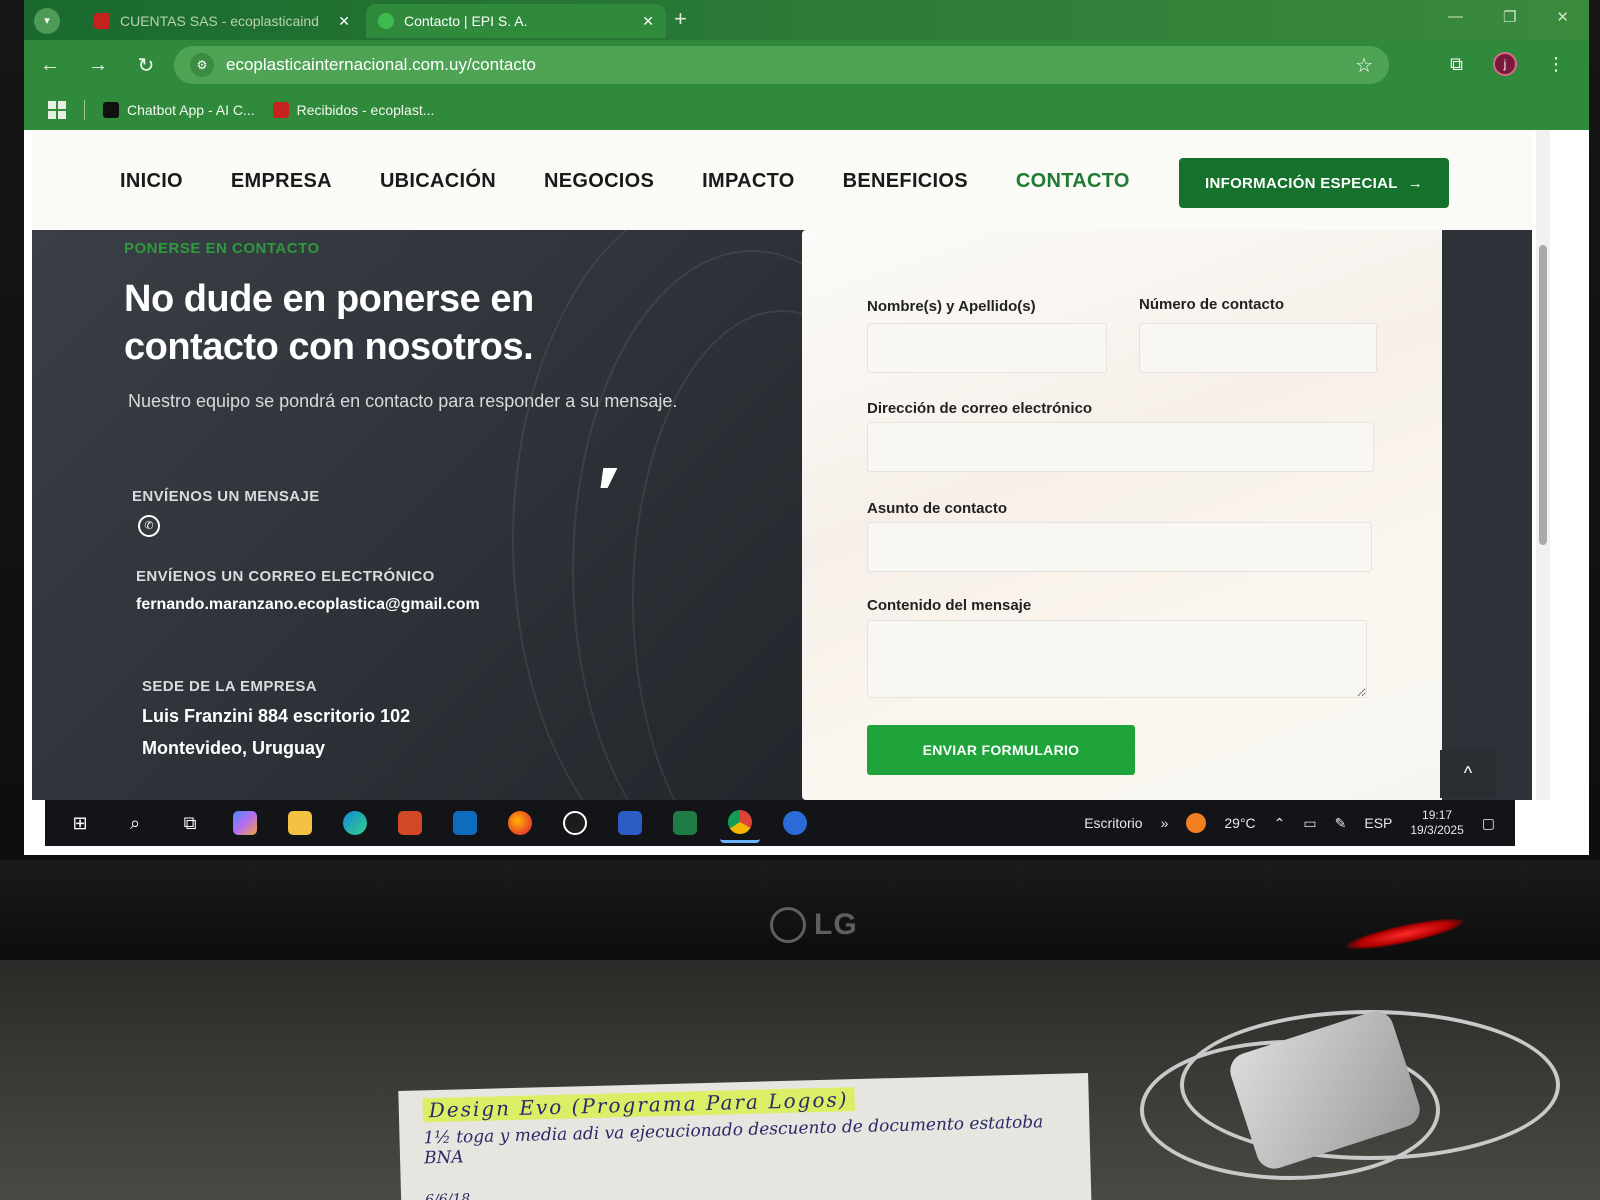 The height and width of the screenshot is (1200, 1600). I want to click on email-input, so click(1120, 447).